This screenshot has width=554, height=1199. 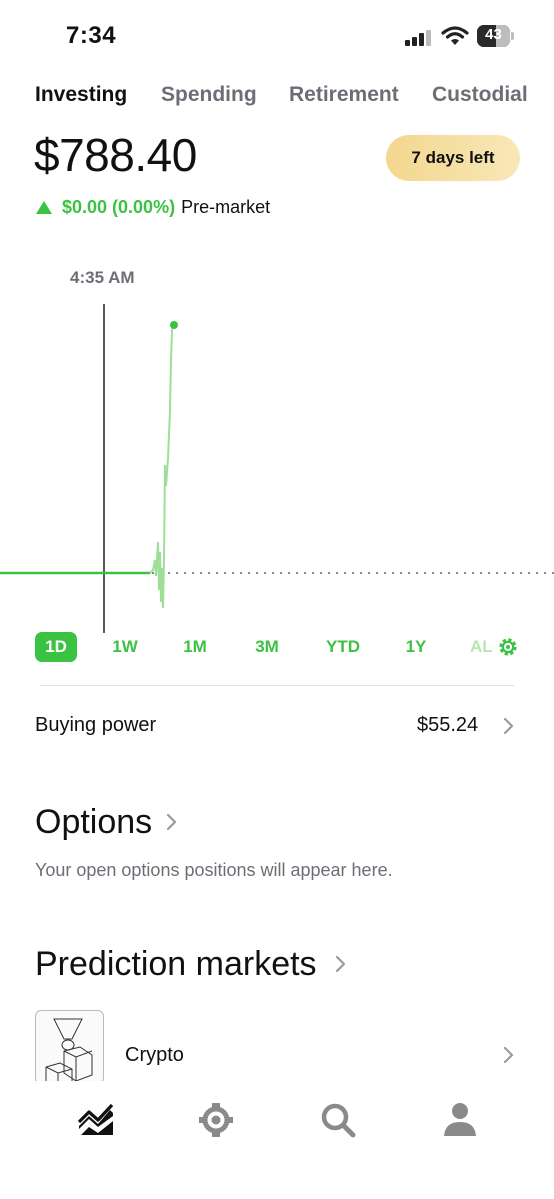 I want to click on range-all-button: AL, so click(x=481, y=647).